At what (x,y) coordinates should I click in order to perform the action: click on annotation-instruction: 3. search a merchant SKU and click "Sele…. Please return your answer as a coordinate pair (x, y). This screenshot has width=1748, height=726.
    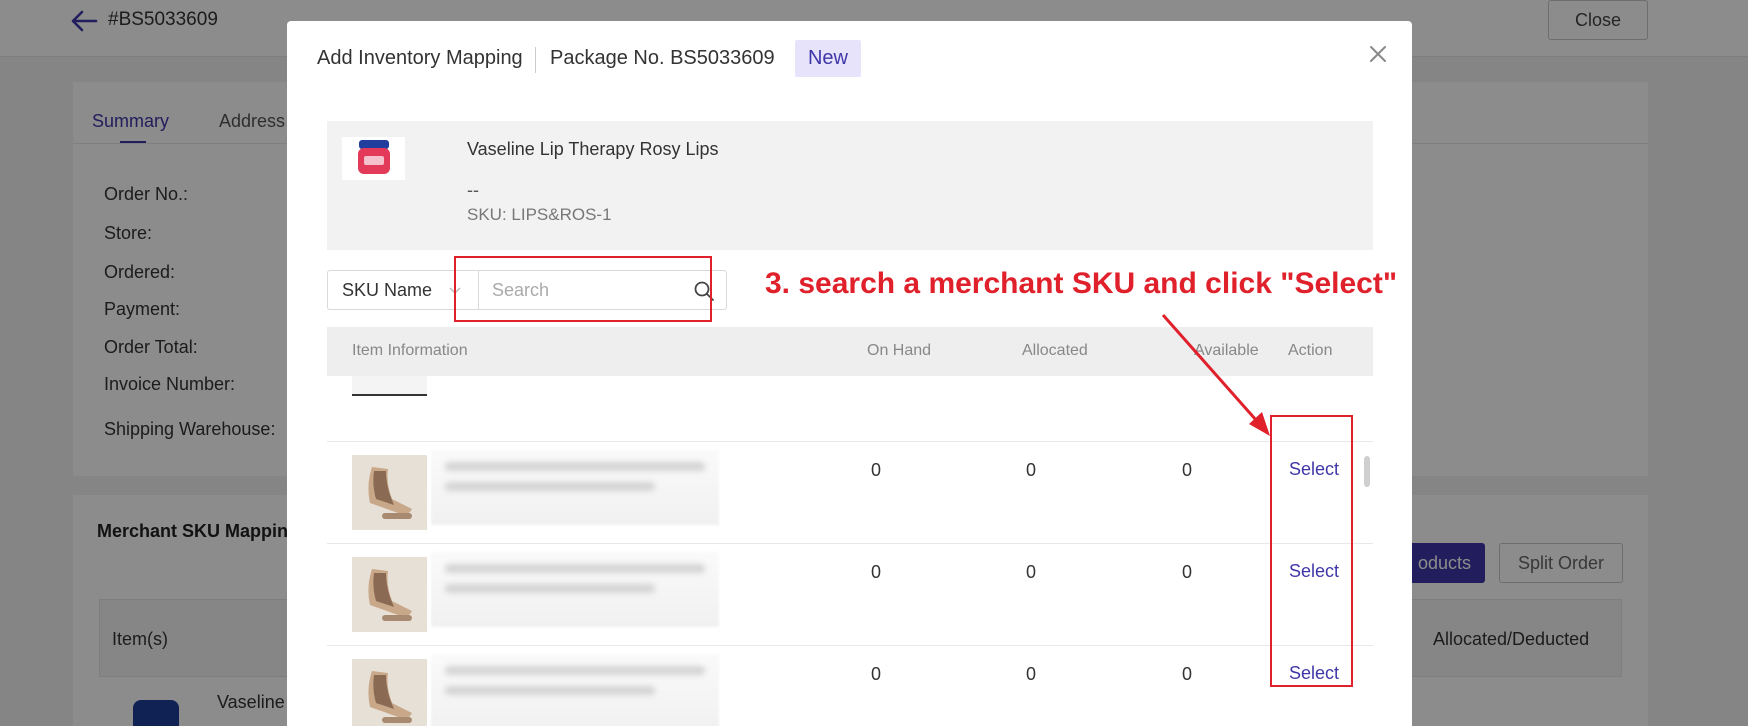
    Looking at the image, I should click on (1081, 283).